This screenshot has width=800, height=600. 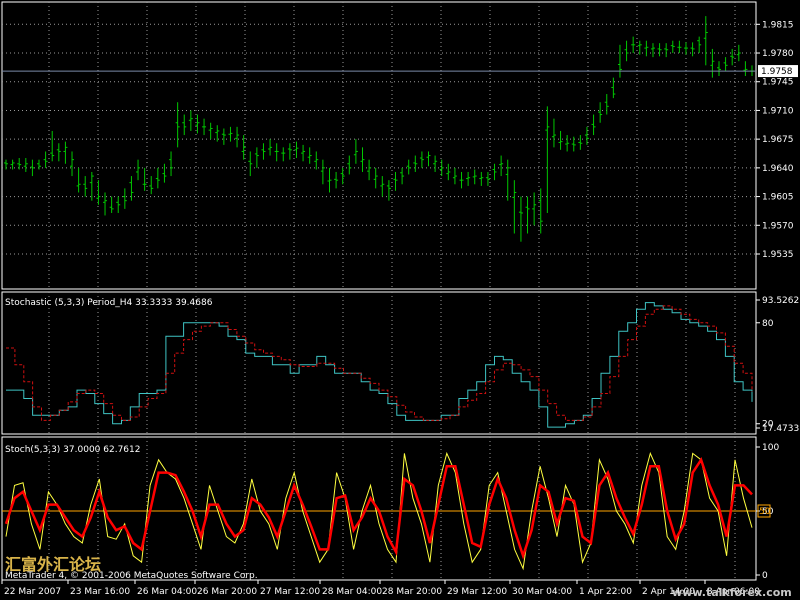 What do you see at coordinates (777, 365) in the screenshot?
I see `stochastic-h4-axis: 93.5262802017.4733` at bounding box center [777, 365].